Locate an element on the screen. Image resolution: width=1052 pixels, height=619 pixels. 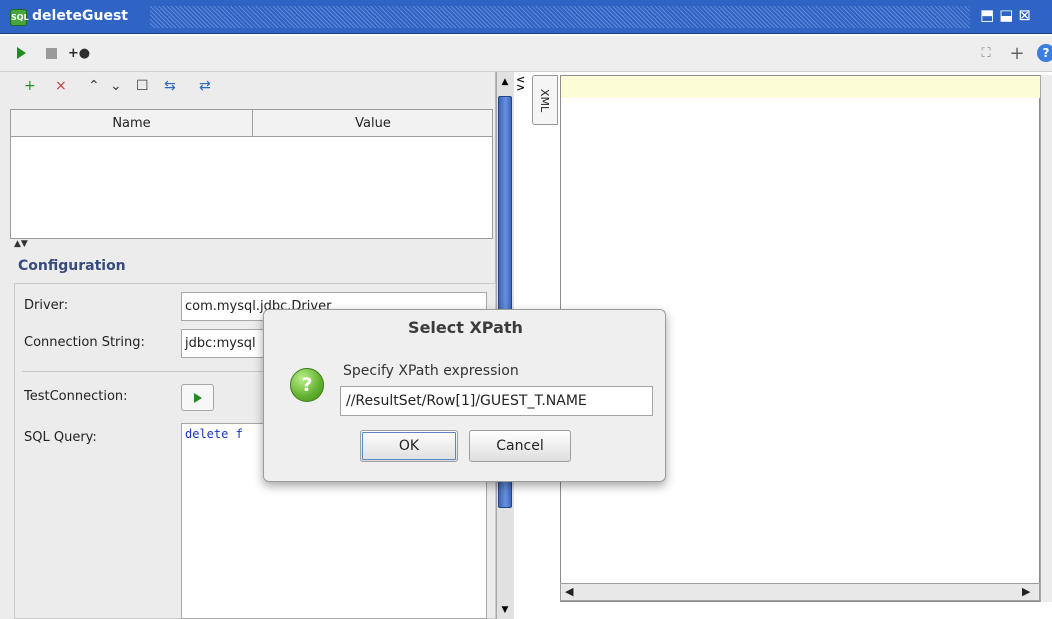
plus-icon: + is located at coordinates (1017, 53).